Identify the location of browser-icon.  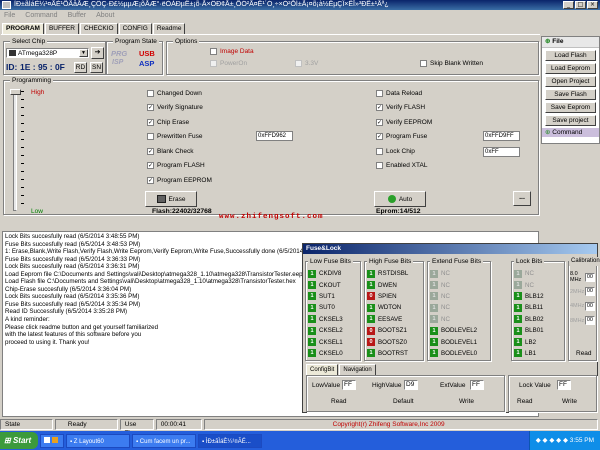
(55, 439).